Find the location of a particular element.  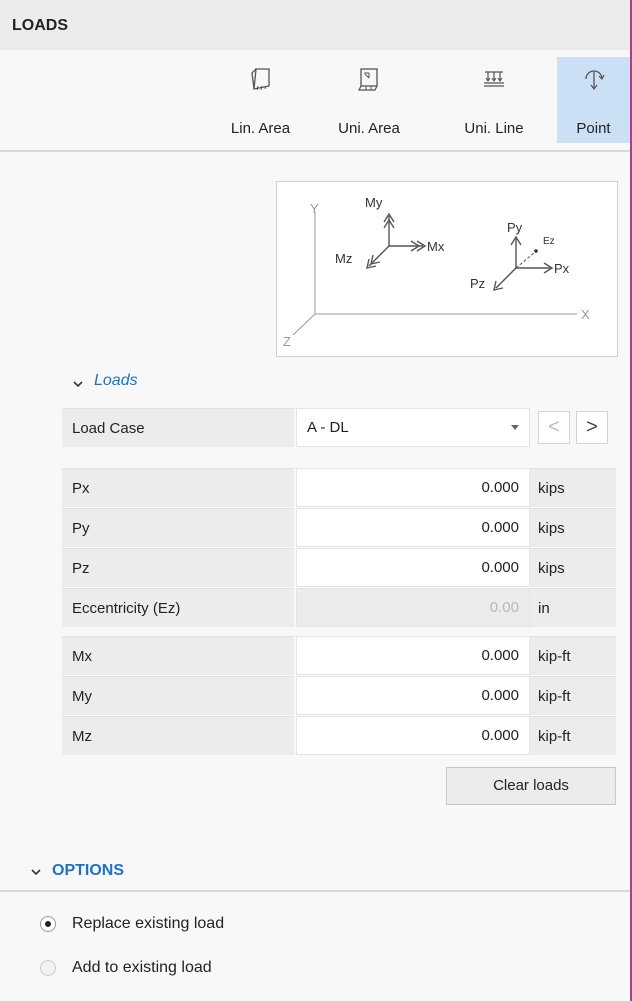

mx-input: 0.000 is located at coordinates (413, 655).